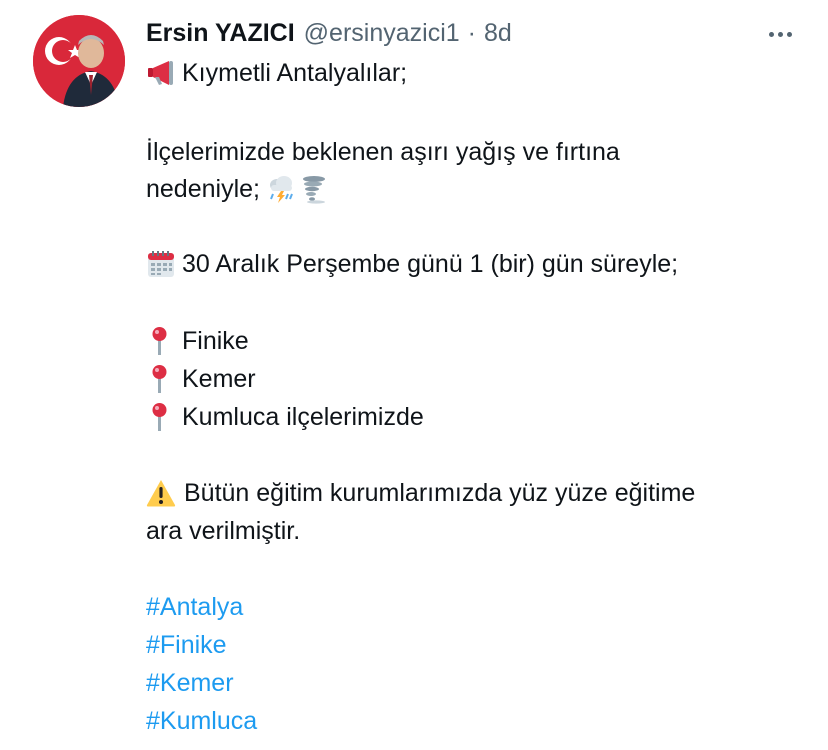  Describe the element at coordinates (295, 73) in the screenshot. I see `greeting-text: Kıymetli Antalyalılar;` at that location.